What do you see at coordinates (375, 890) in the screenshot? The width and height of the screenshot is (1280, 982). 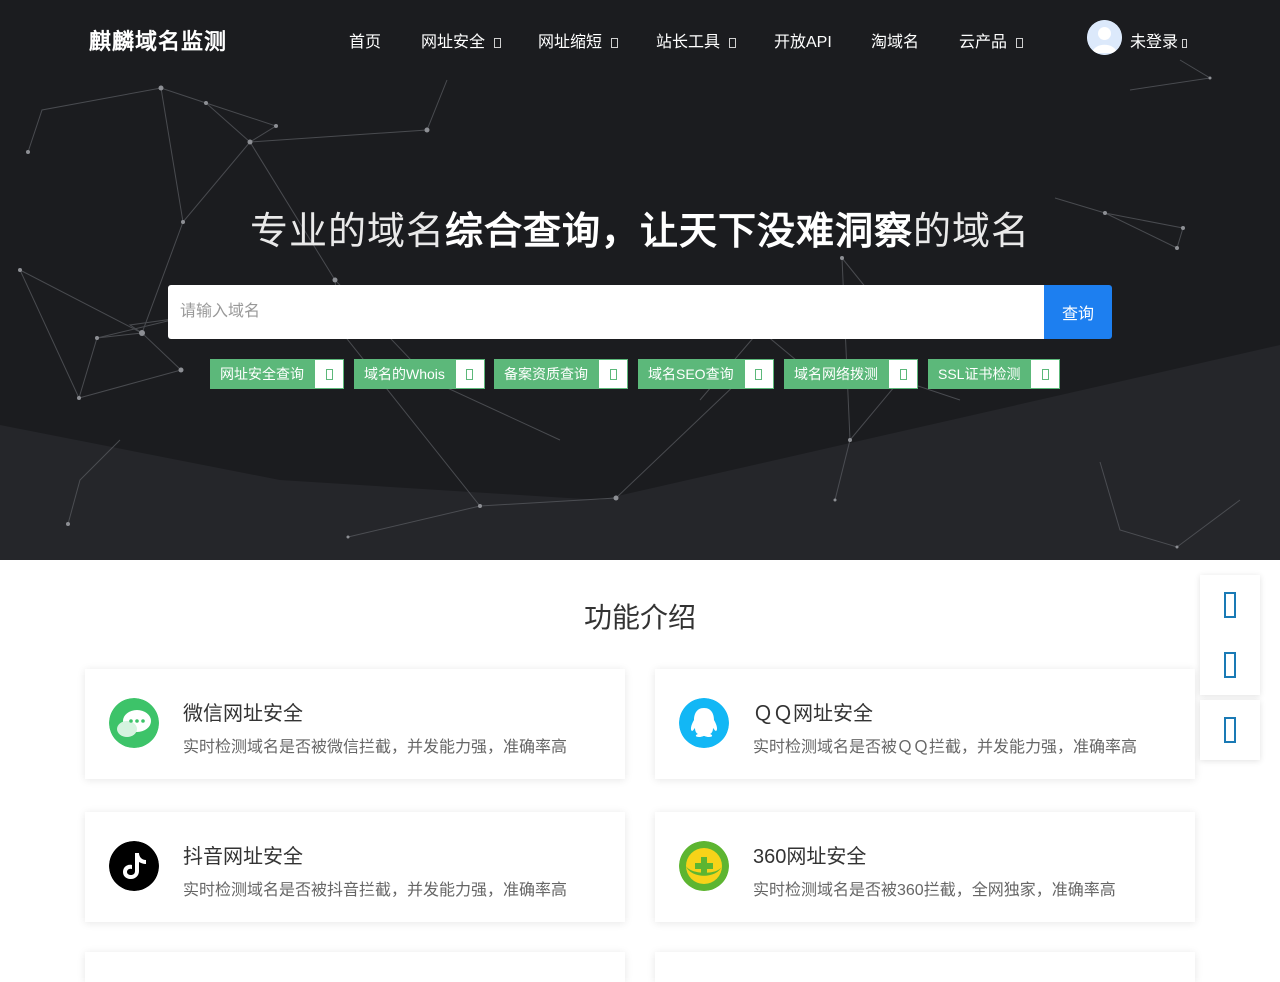 I see `feature-desc: 实时检测域名是否被抖音拦截，并发能力强，准确率高` at bounding box center [375, 890].